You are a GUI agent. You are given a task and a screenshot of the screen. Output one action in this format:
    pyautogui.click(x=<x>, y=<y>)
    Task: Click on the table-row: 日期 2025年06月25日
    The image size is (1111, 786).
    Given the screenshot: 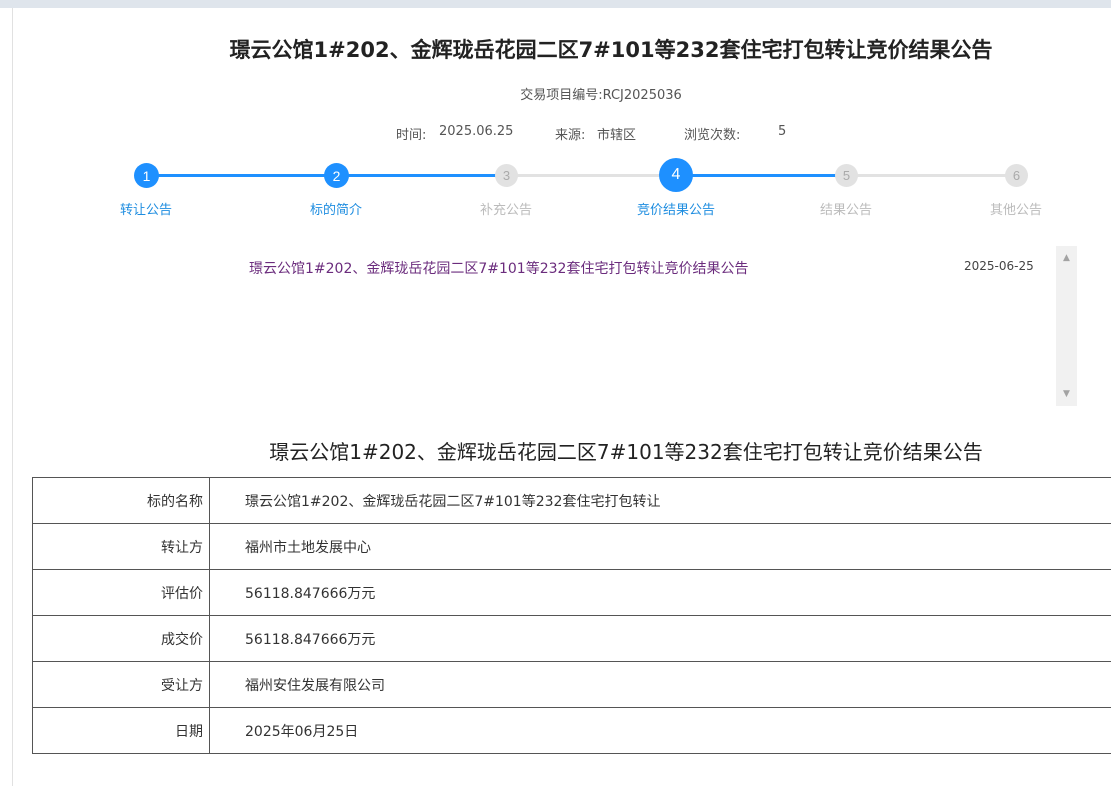 What is the action you would take?
    pyautogui.click(x=571, y=730)
    